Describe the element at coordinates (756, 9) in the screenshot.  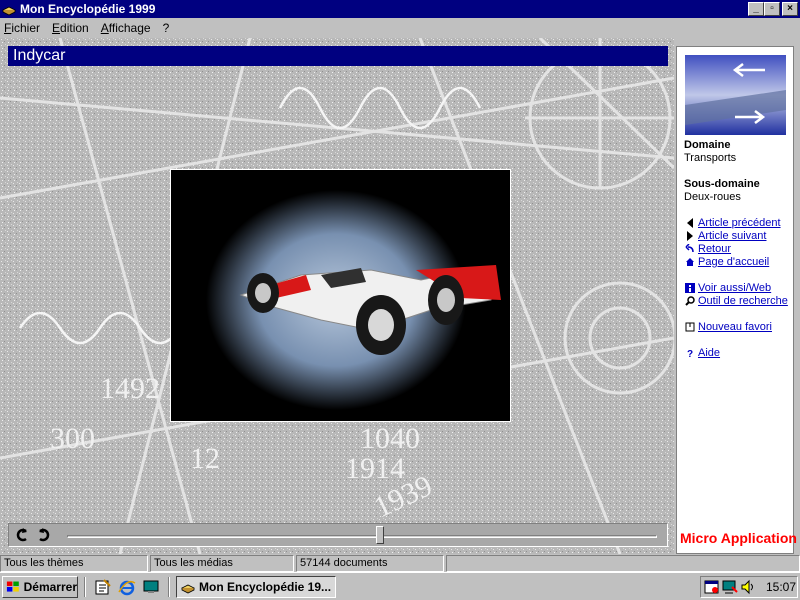
I see `minimize-button: _` at that location.